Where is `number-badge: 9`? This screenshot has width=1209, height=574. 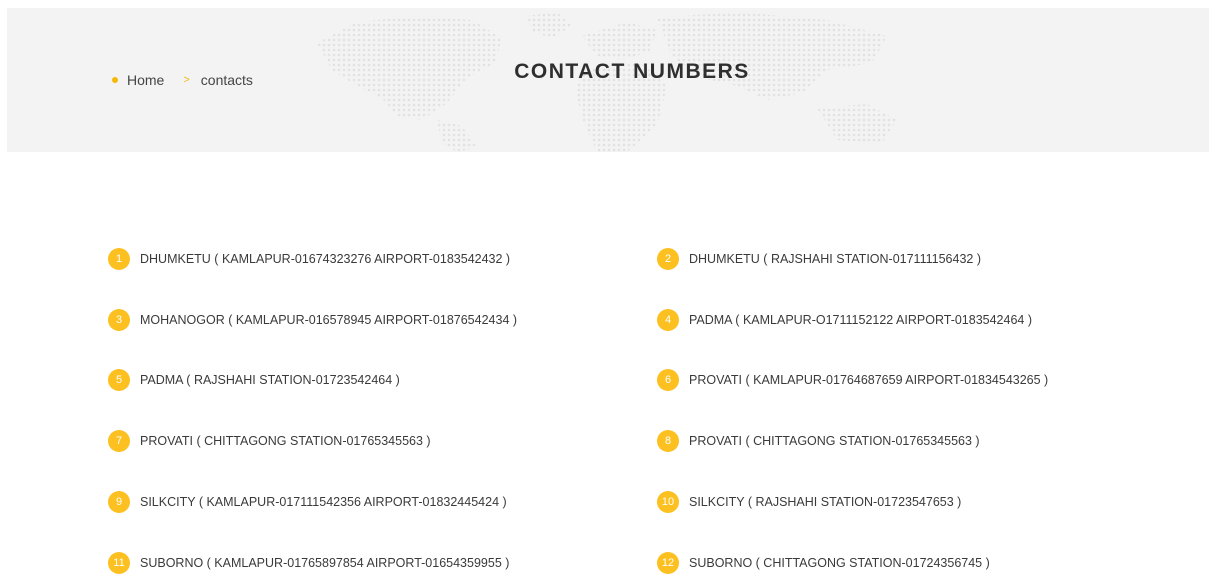
number-badge: 9 is located at coordinates (119, 502).